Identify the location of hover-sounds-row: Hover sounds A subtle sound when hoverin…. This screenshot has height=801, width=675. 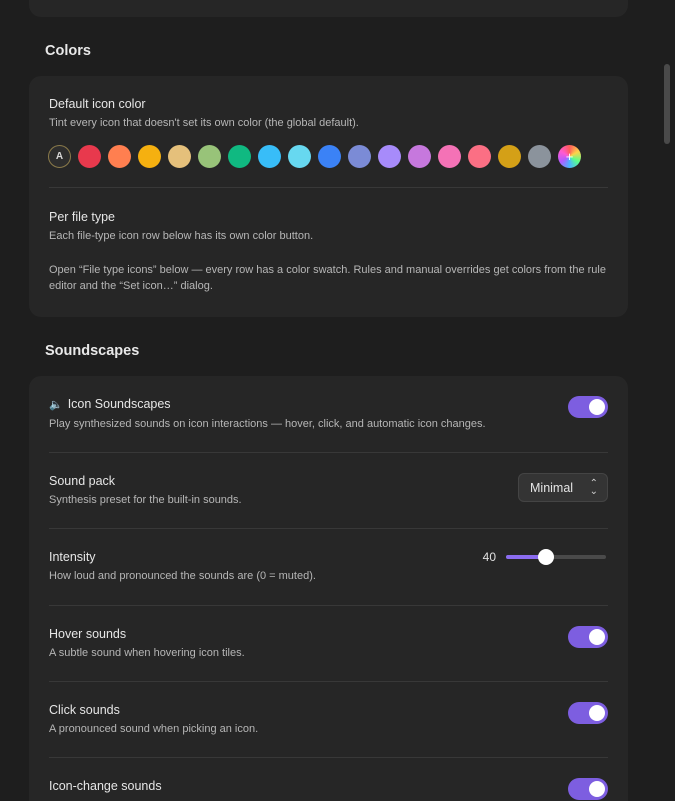
(328, 643).